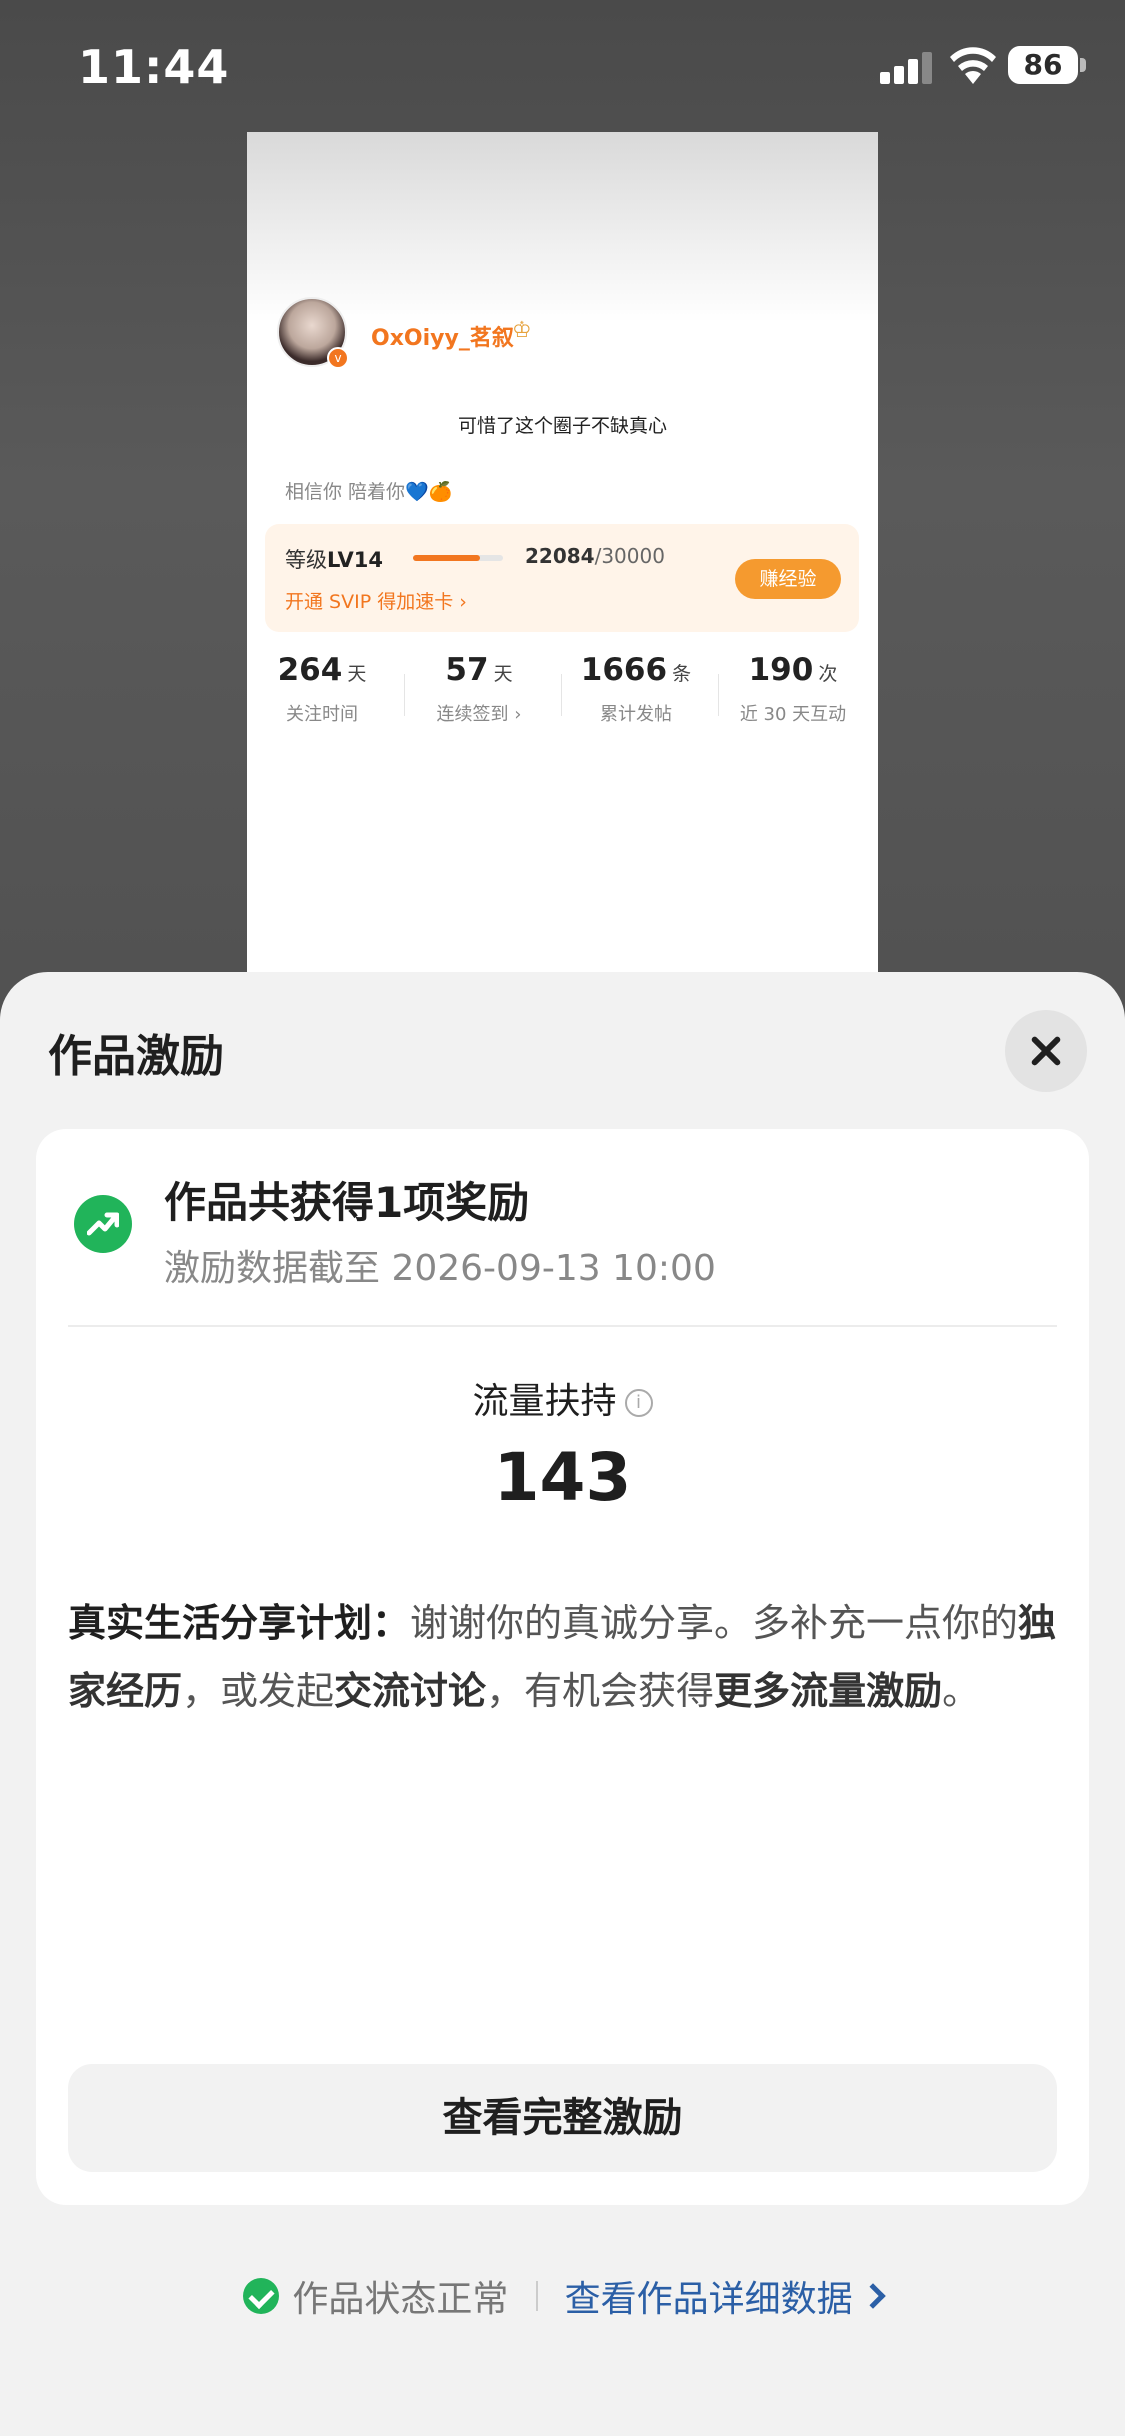 The width and height of the screenshot is (1125, 2436). What do you see at coordinates (400, 2299) in the screenshot?
I see `post-status-text: 作品状态正常` at bounding box center [400, 2299].